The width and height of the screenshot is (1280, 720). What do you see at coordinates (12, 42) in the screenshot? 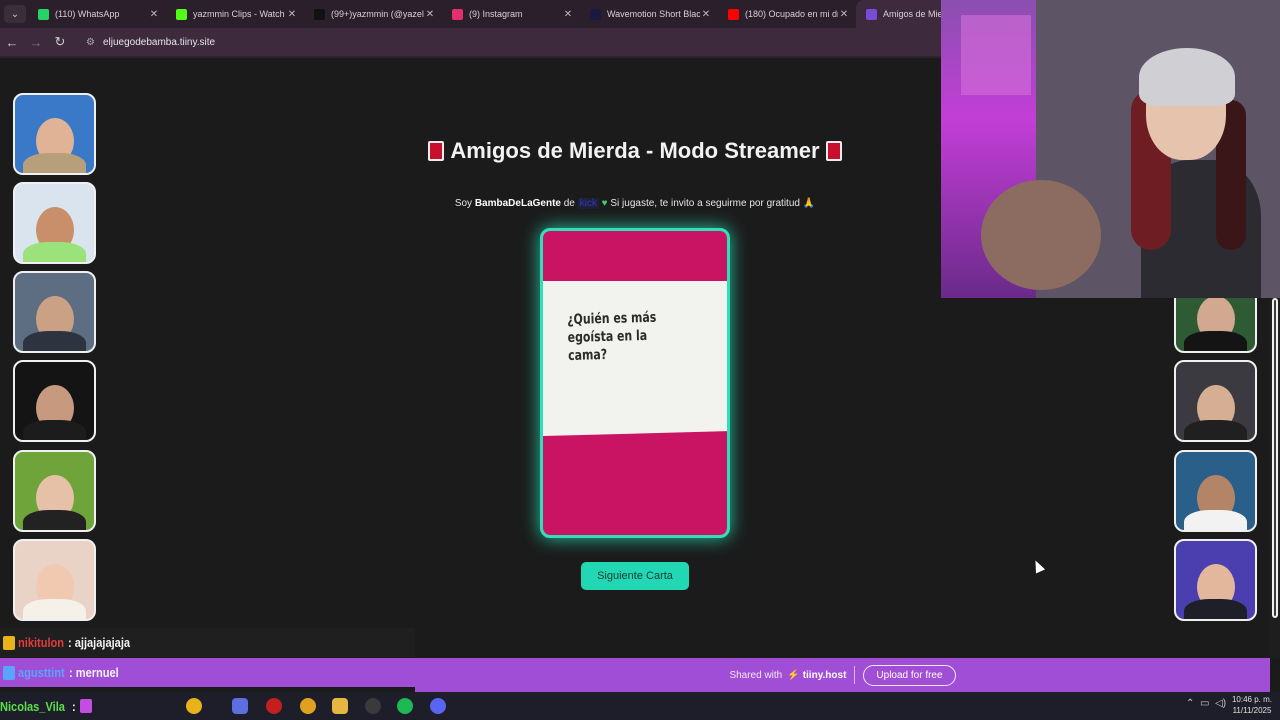
I see `back-icon: ←` at bounding box center [12, 42].